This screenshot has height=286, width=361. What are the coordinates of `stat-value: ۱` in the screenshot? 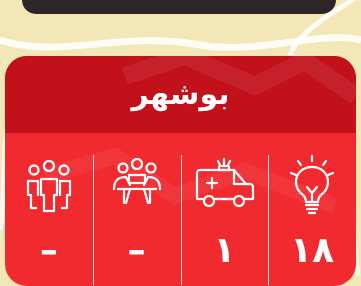 It's located at (224, 250).